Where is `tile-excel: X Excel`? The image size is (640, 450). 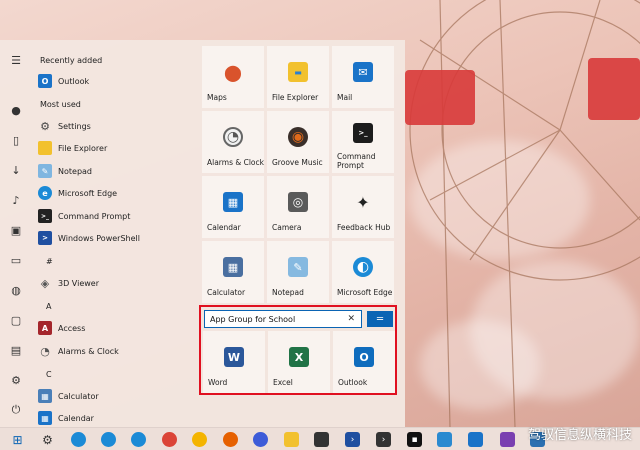
tile-excel: X Excel is located at coordinates (299, 362).